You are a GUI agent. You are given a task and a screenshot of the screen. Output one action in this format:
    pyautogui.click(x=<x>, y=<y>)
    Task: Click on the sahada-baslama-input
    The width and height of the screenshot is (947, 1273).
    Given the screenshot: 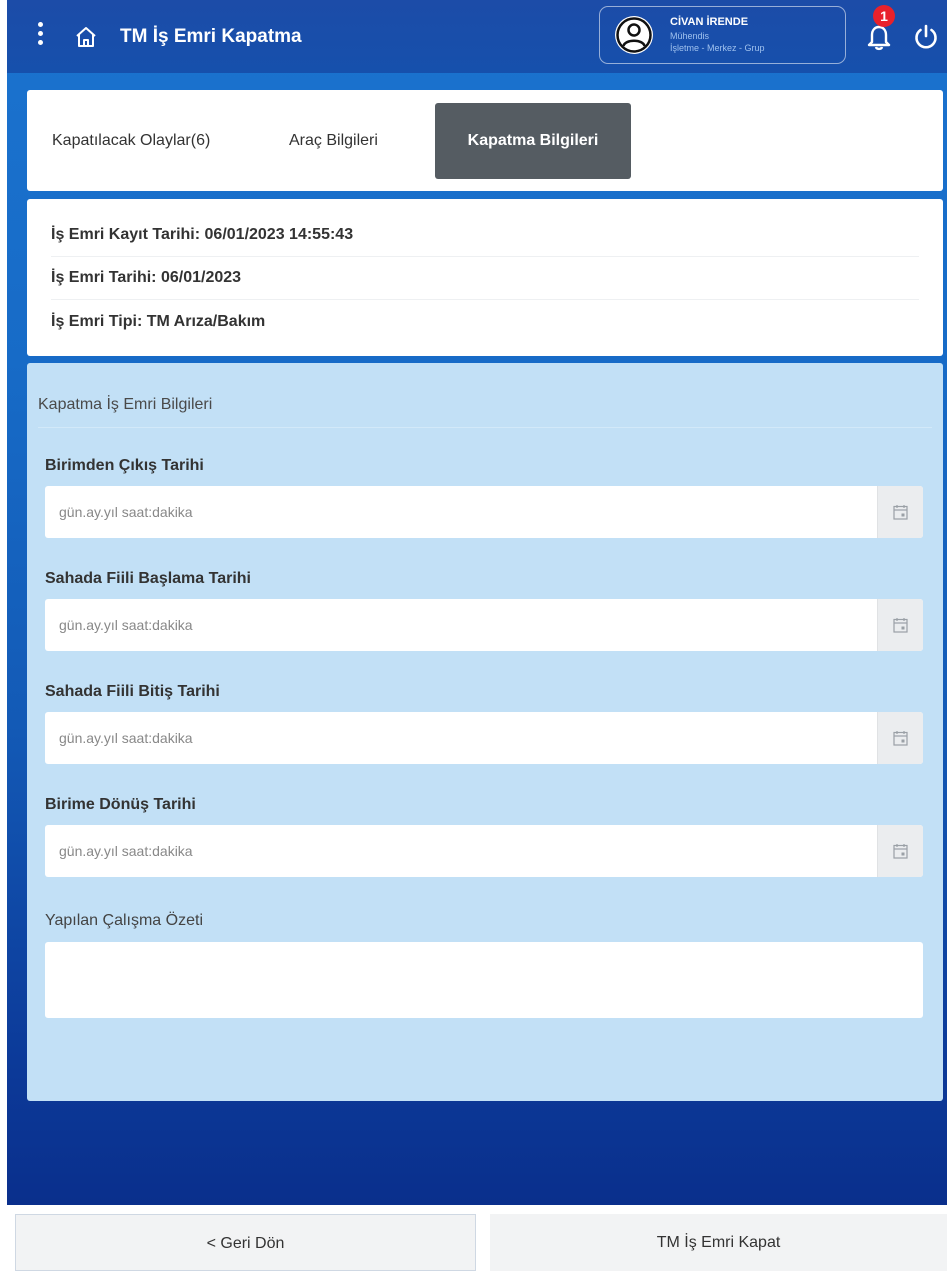 What is the action you would take?
    pyautogui.click(x=460, y=625)
    